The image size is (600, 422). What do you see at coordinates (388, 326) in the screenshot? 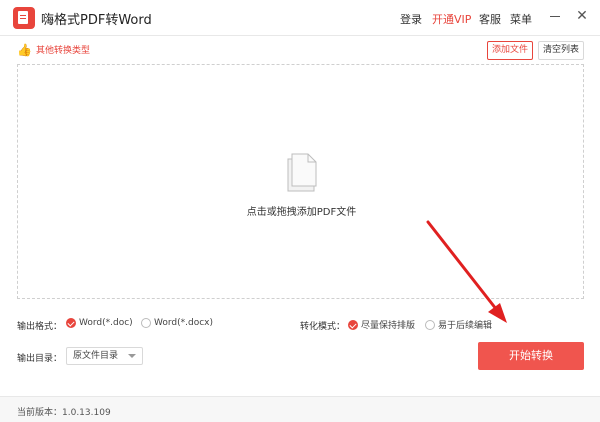
I see `mode-keep-layout-label: 尽量保持排版` at bounding box center [388, 326].